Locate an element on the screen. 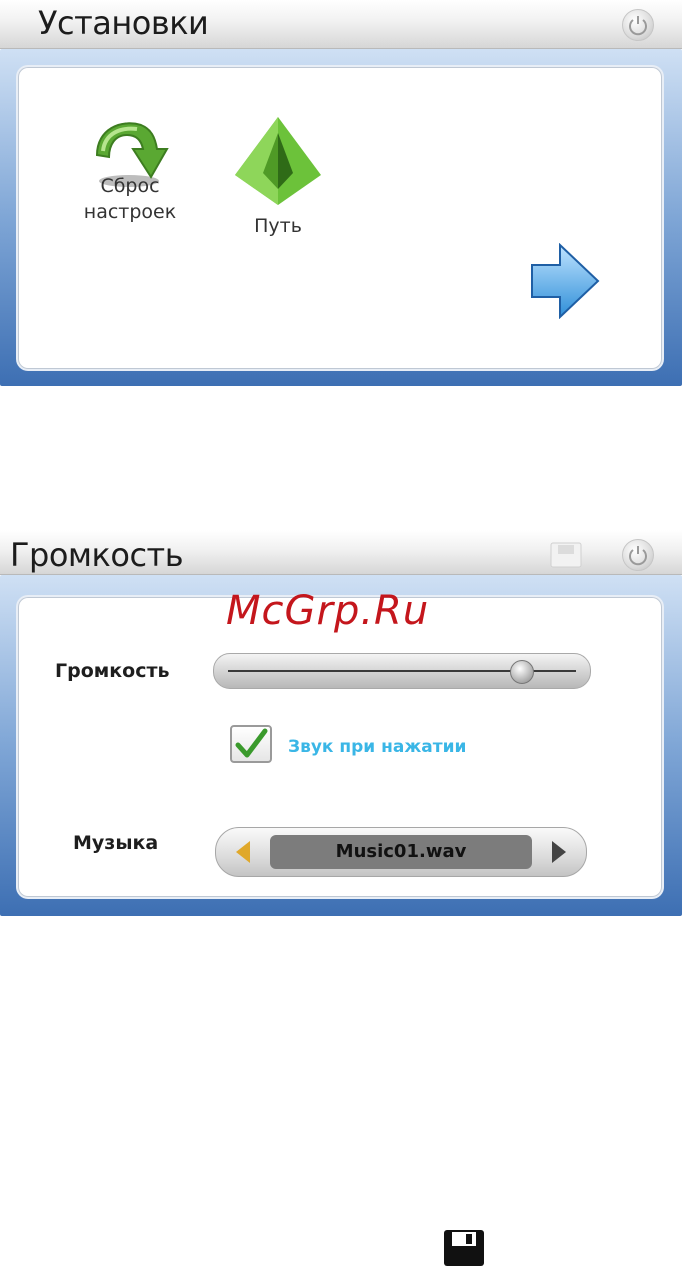 The height and width of the screenshot is (1274, 682). watermark: McGrp.Ru is located at coordinates (328, 611).